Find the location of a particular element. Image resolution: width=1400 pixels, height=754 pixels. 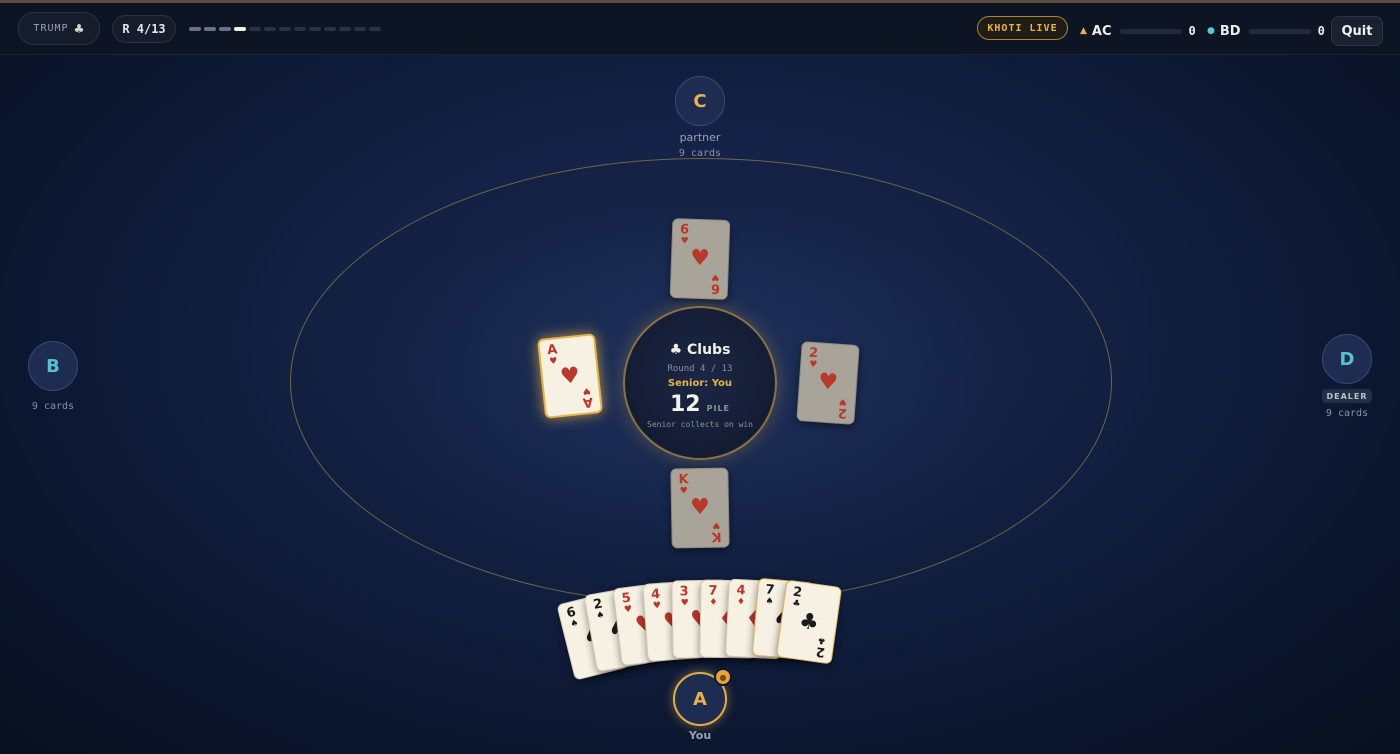

team-name: AC is located at coordinates (1101, 31).